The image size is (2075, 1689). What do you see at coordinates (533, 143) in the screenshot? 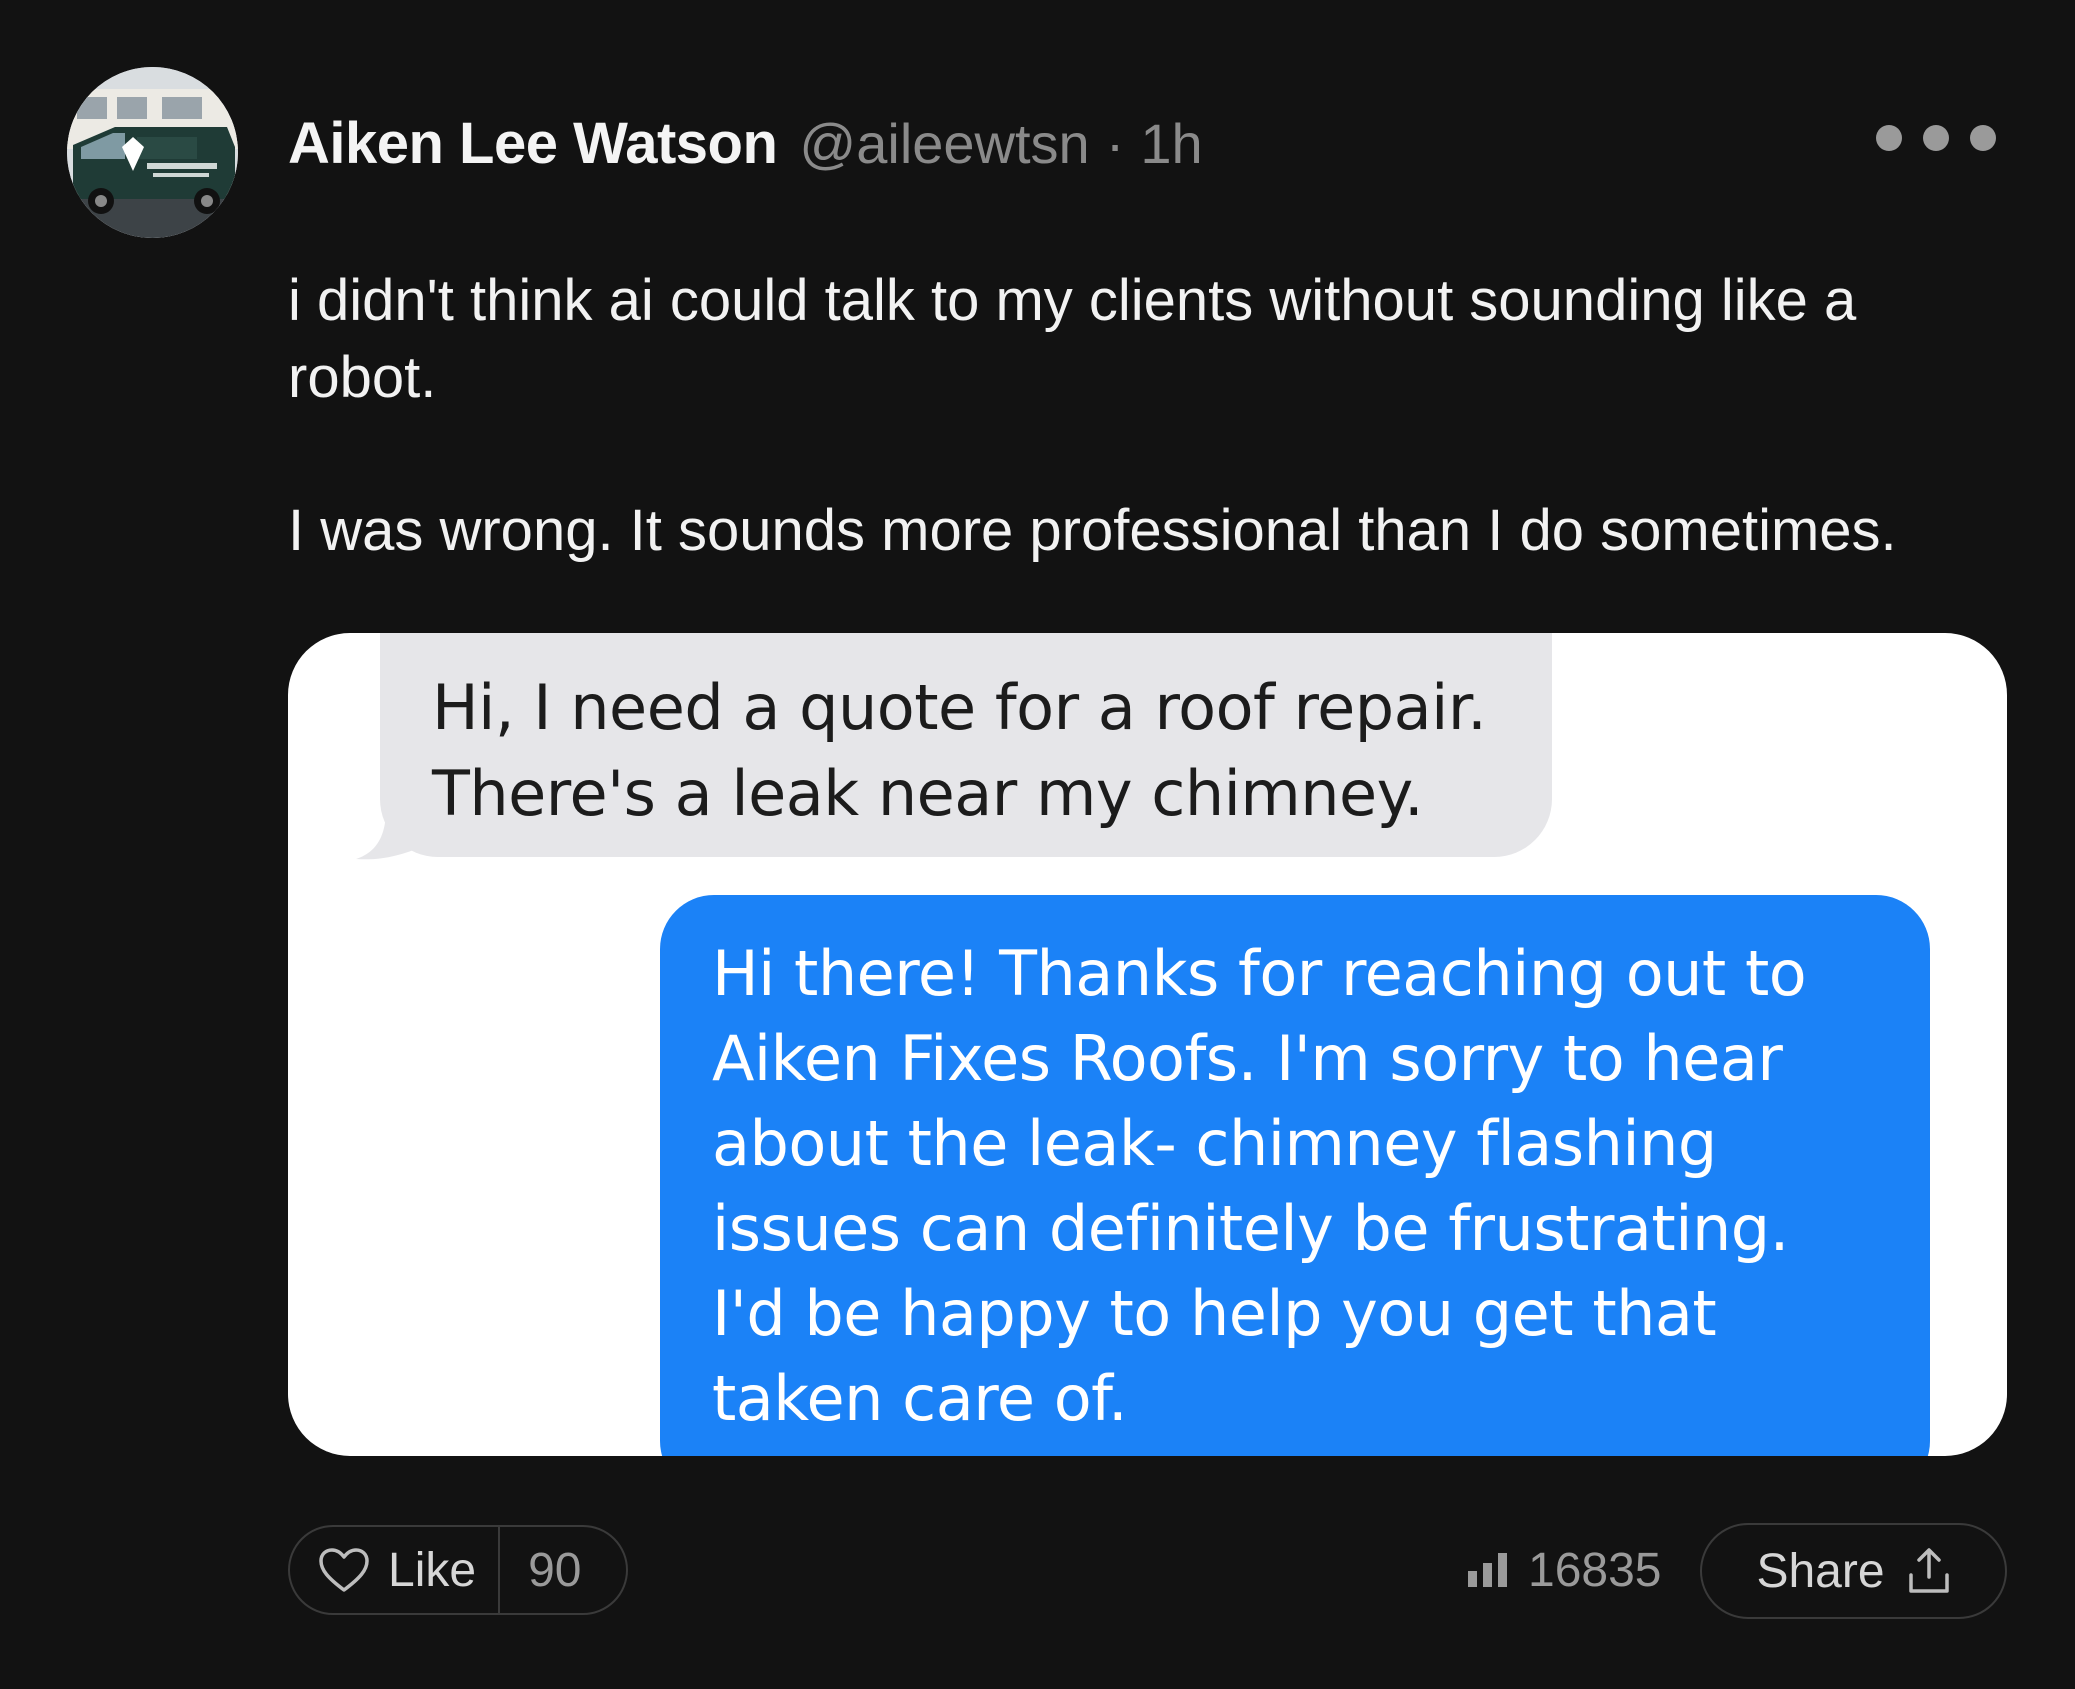
I see `author-name: Aiken Lee Watson` at bounding box center [533, 143].